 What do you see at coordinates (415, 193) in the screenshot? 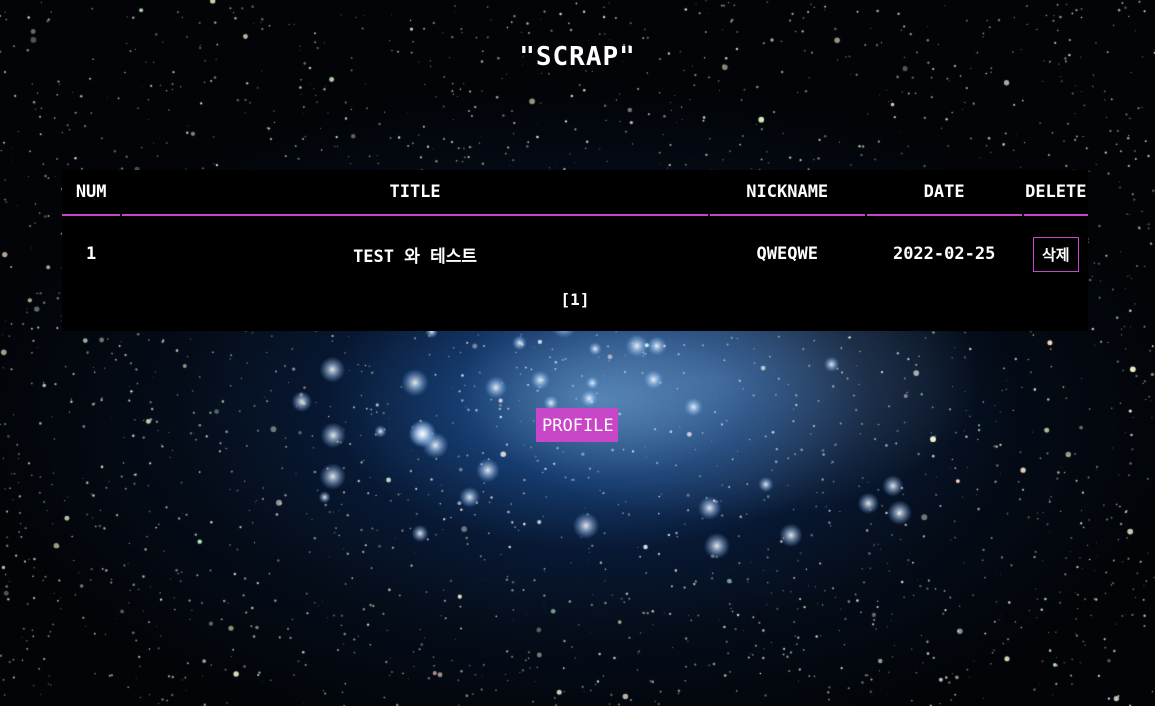
I see `column-header-title: TITLE` at bounding box center [415, 193].